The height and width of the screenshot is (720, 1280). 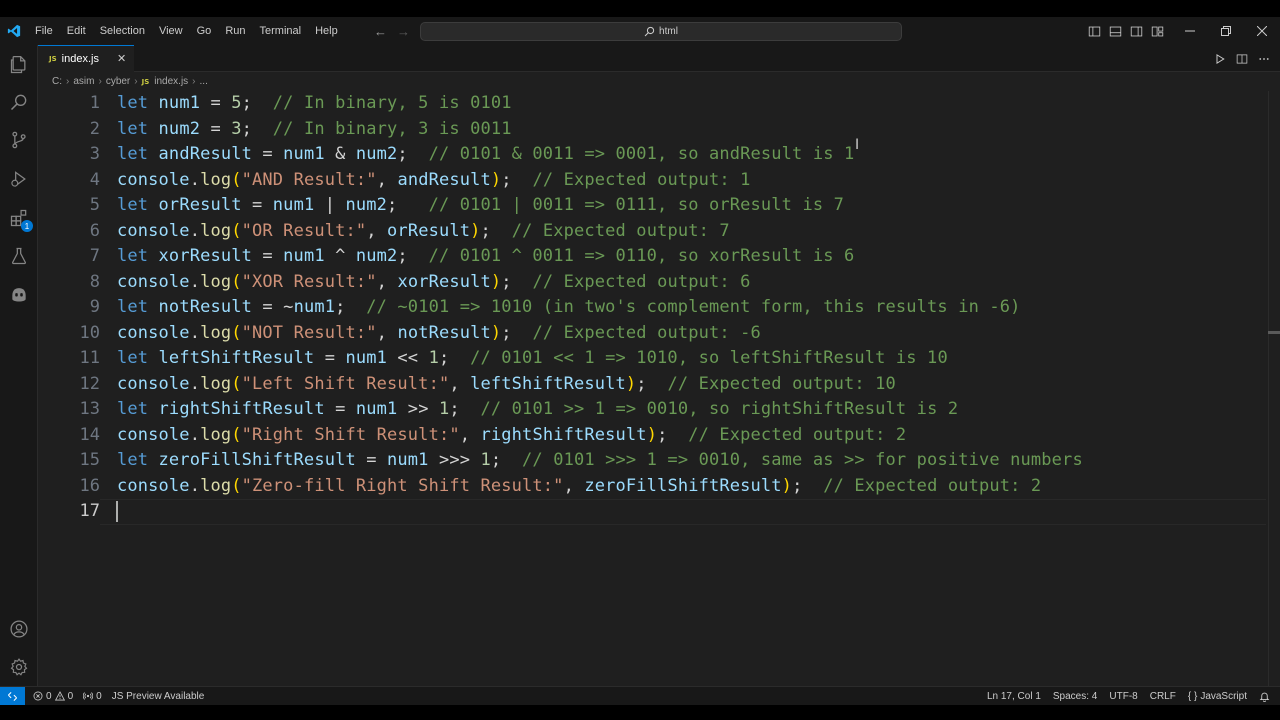 I want to click on search-icon, so click(x=19, y=102).